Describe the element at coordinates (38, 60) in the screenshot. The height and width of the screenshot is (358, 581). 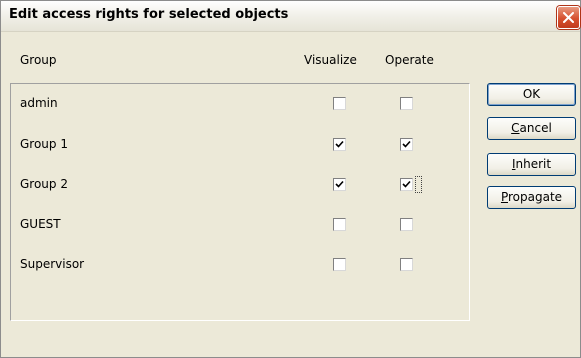
I see `column-header-group: Group` at that location.